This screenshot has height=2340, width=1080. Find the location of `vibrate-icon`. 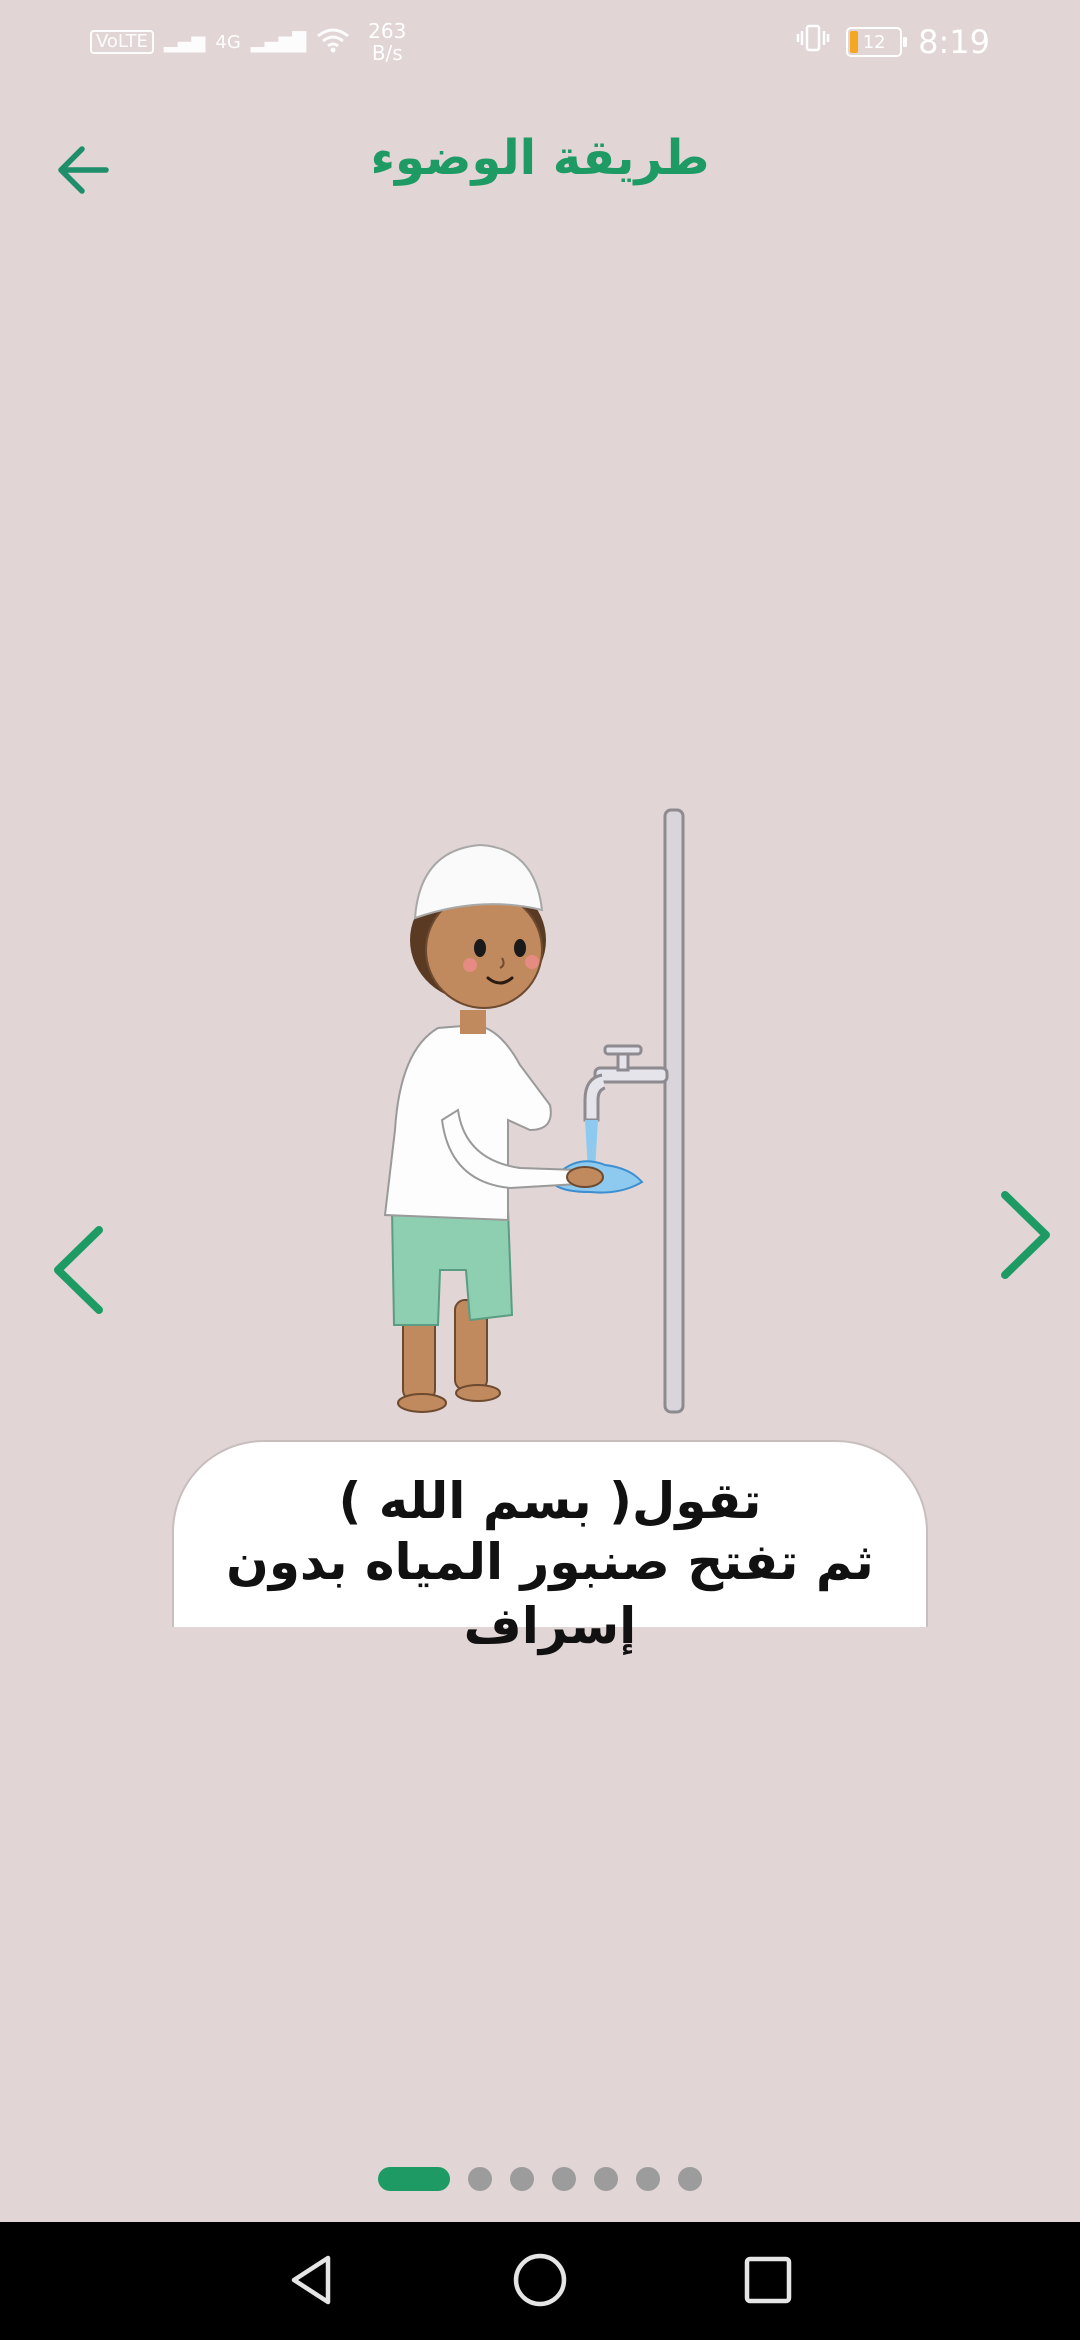

vibrate-icon is located at coordinates (813, 42).